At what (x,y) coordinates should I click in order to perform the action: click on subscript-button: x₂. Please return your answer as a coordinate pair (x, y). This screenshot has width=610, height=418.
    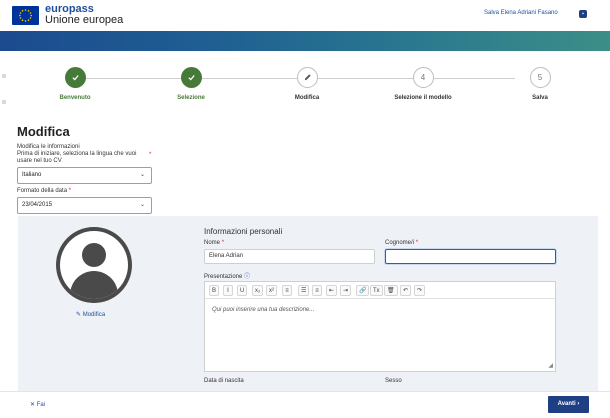
    Looking at the image, I should click on (258, 290).